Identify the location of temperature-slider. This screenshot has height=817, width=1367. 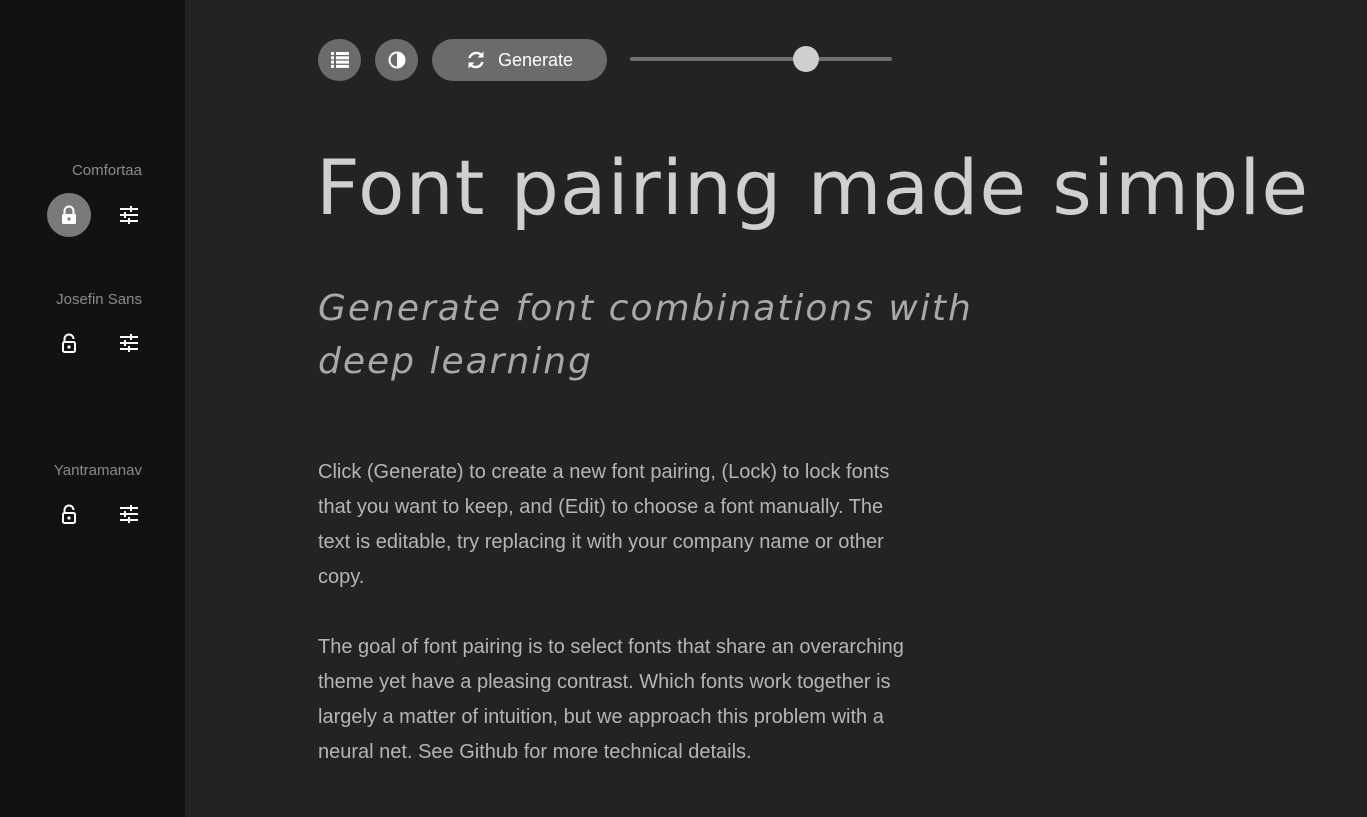
(761, 59).